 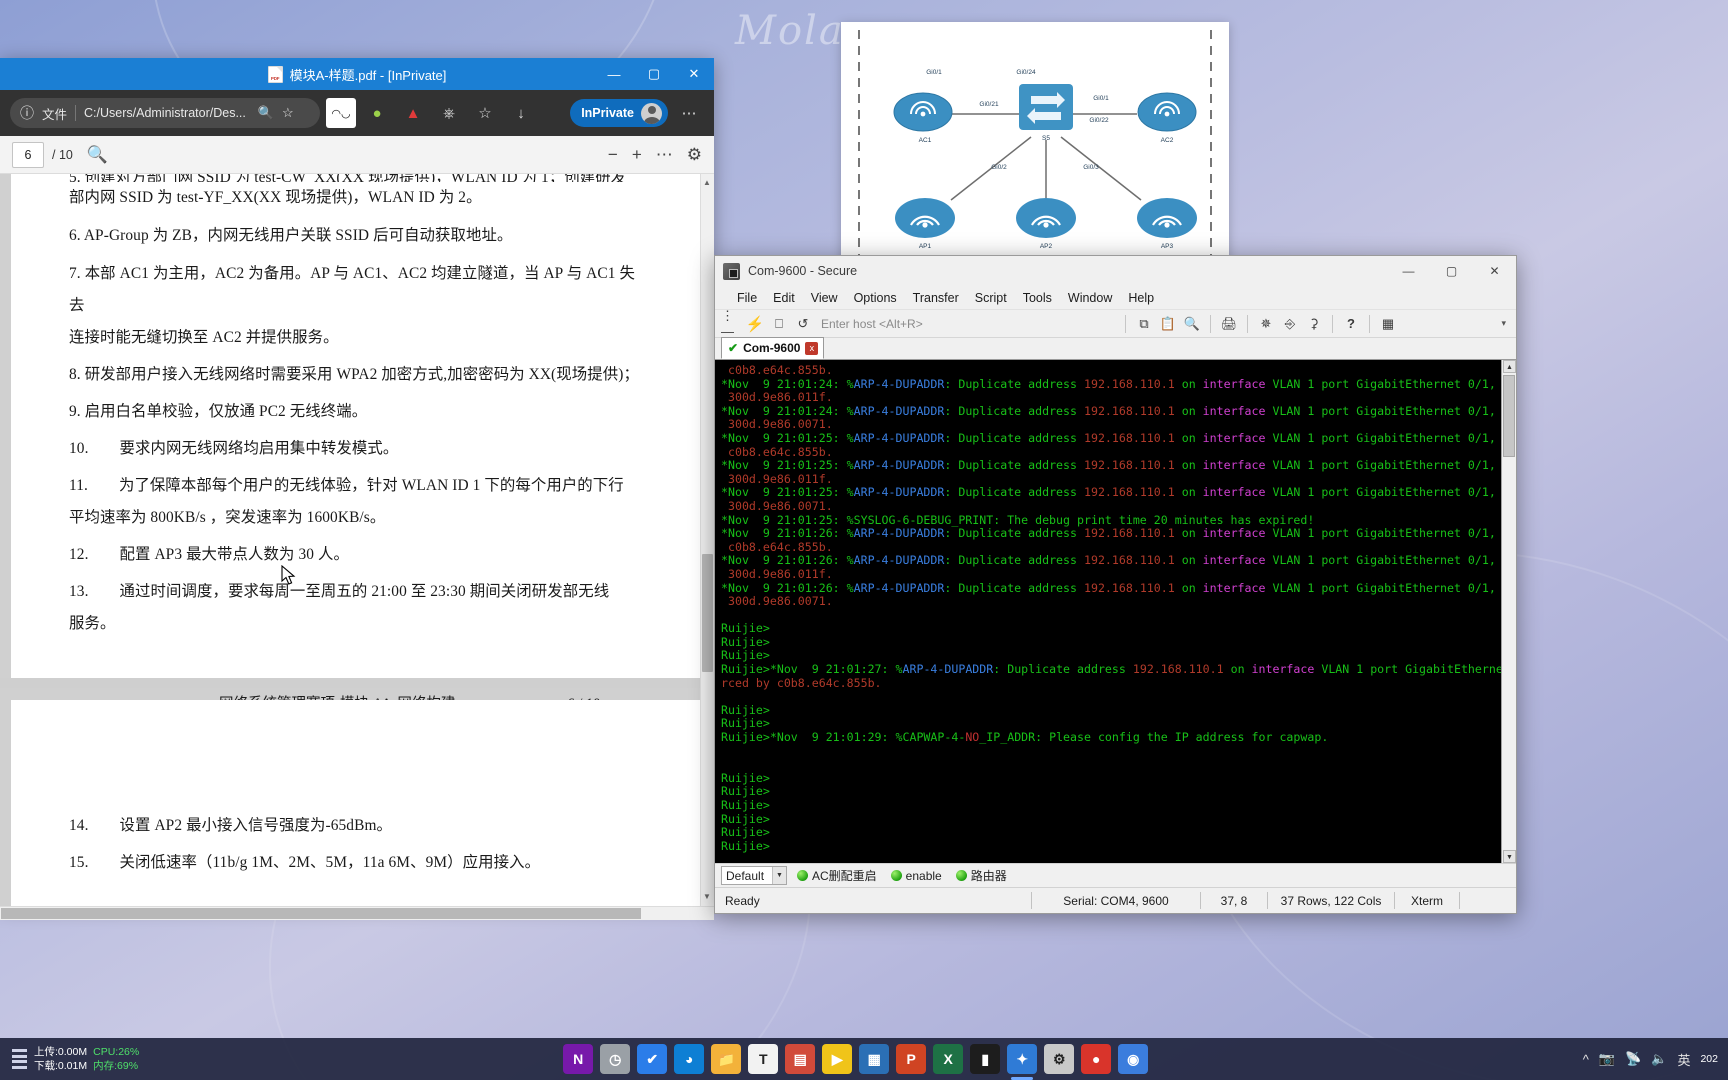 I want to click on taskbar-app-recorder: ●, so click(x=1096, y=1059).